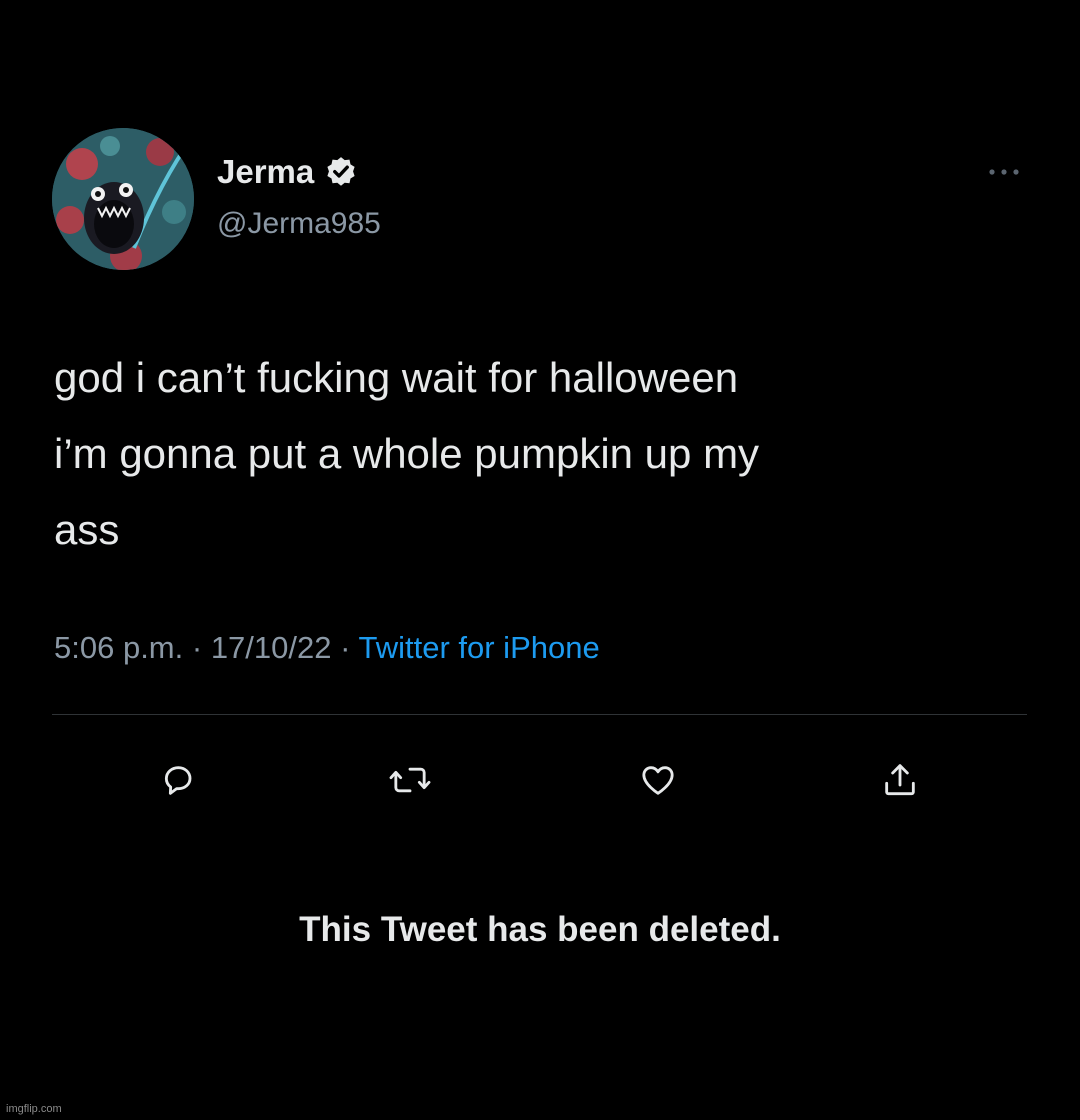 The height and width of the screenshot is (1120, 1080). What do you see at coordinates (396, 377) in the screenshot?
I see `tweet-text-line: god i can’t fucking wait for halloween` at bounding box center [396, 377].